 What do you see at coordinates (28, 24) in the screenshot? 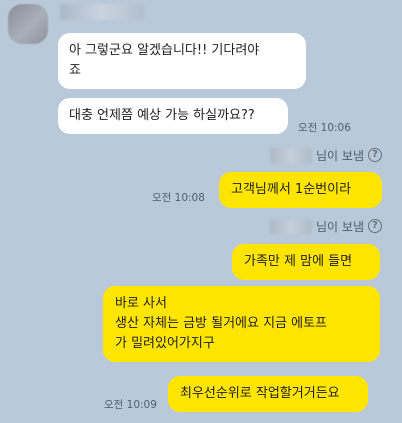
I see `sender-avatar` at bounding box center [28, 24].